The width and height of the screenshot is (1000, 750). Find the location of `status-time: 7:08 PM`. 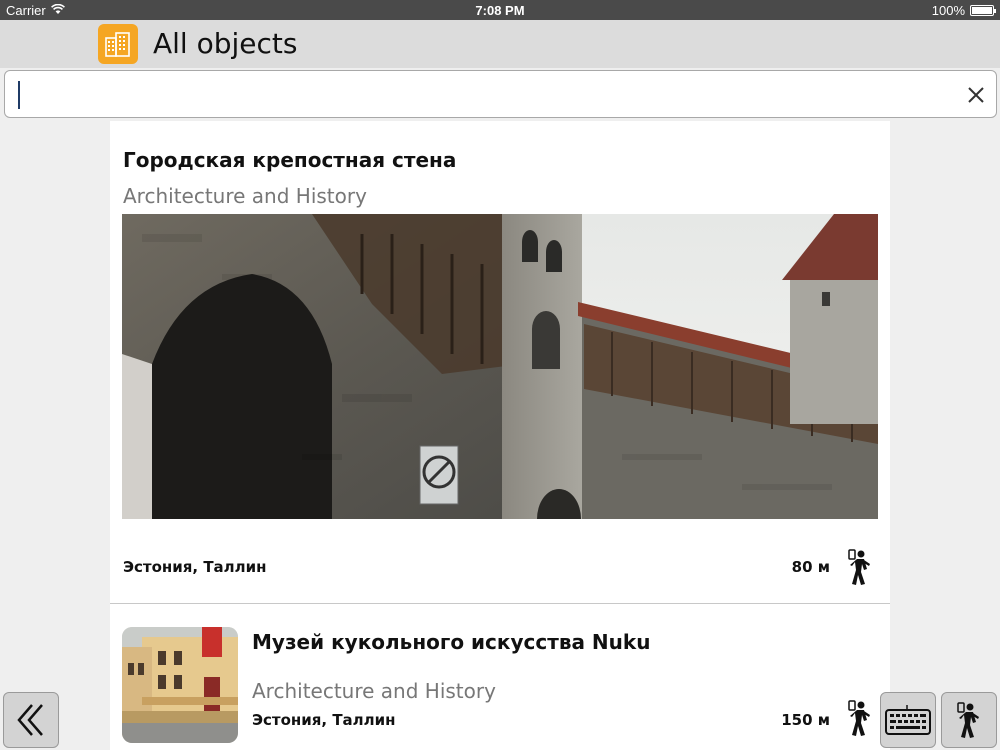

status-time: 7:08 PM is located at coordinates (500, 10).